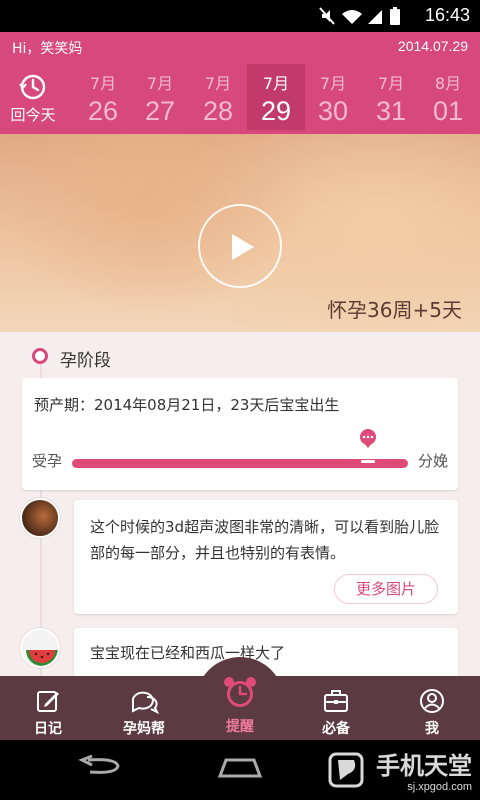 The image size is (480, 800). Describe the element at coordinates (394, 310) in the screenshot. I see `pregnancy-week-label: 怀孕36周+5天` at that location.